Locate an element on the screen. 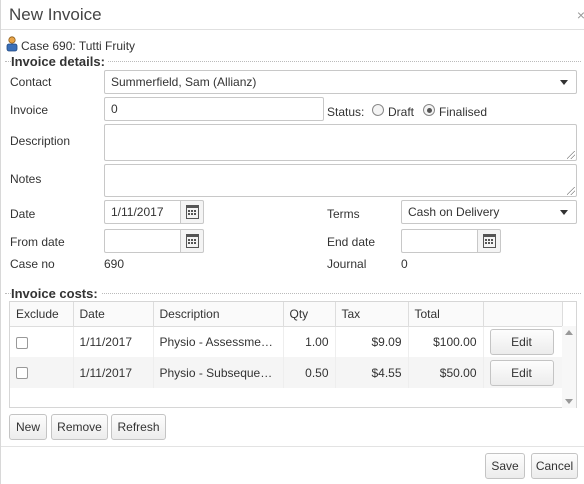  qty-cell: 0.50 is located at coordinates (309, 372).